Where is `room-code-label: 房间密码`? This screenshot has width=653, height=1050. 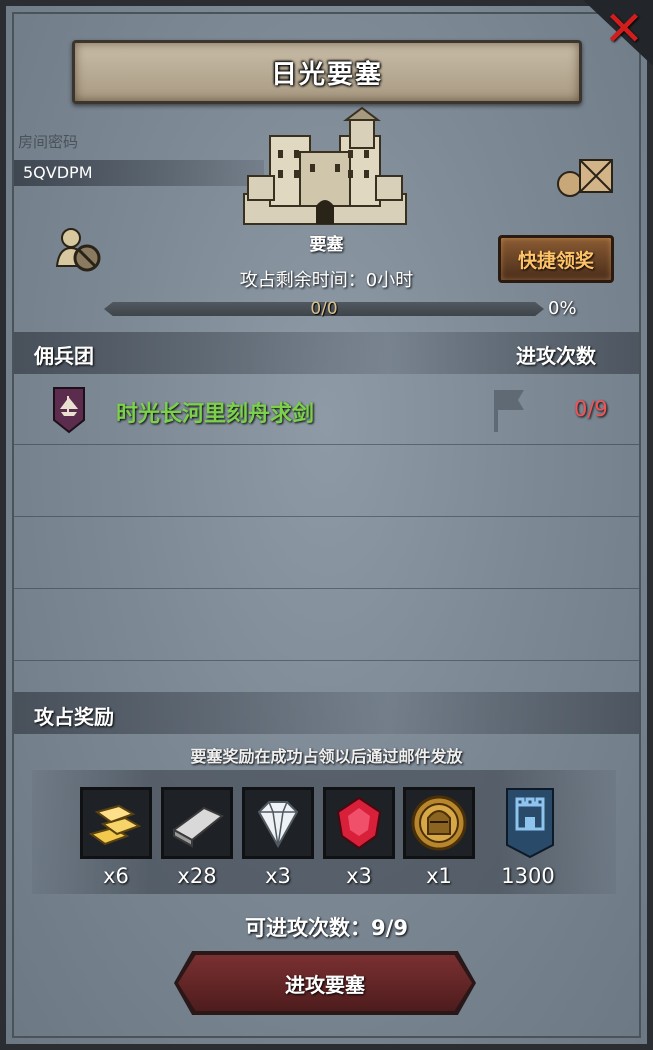 room-code-label: 房间密码 is located at coordinates (48, 142).